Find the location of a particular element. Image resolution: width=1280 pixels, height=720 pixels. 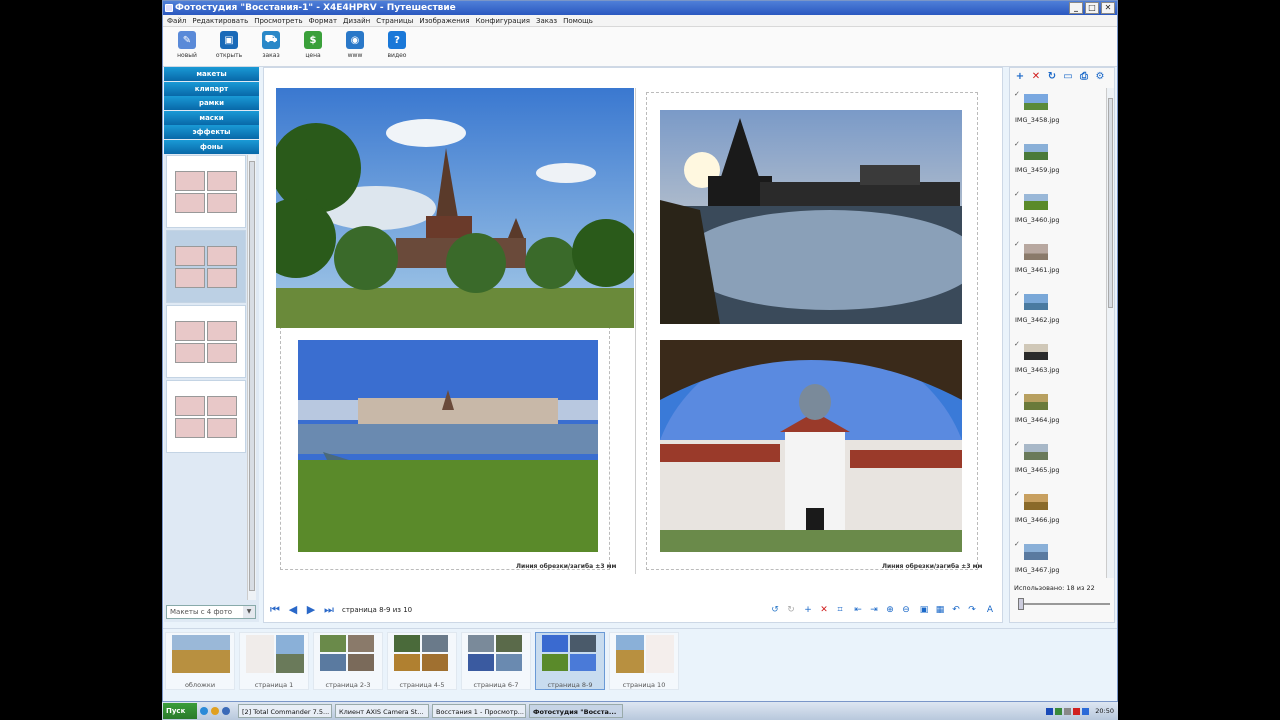

move-back-icon: ⇤ is located at coordinates (858, 610).